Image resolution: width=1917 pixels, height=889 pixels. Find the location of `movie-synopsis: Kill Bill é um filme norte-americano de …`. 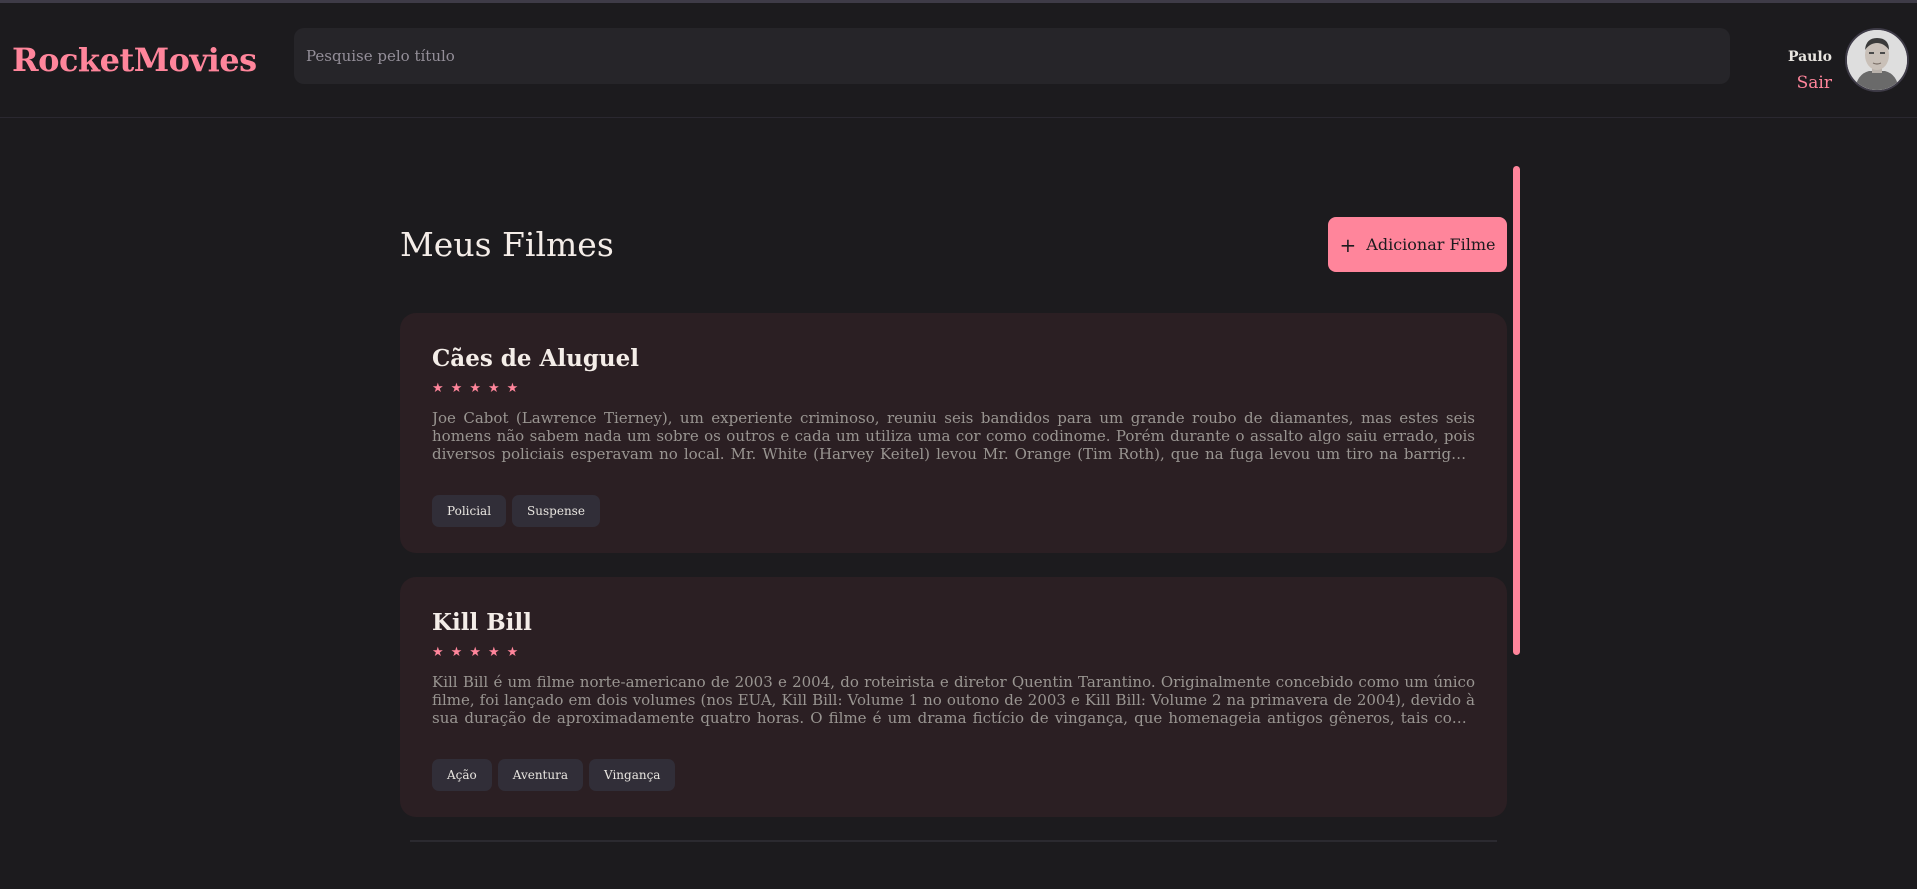

movie-synopsis: Kill Bill é um filme norte-americano de … is located at coordinates (953, 700).